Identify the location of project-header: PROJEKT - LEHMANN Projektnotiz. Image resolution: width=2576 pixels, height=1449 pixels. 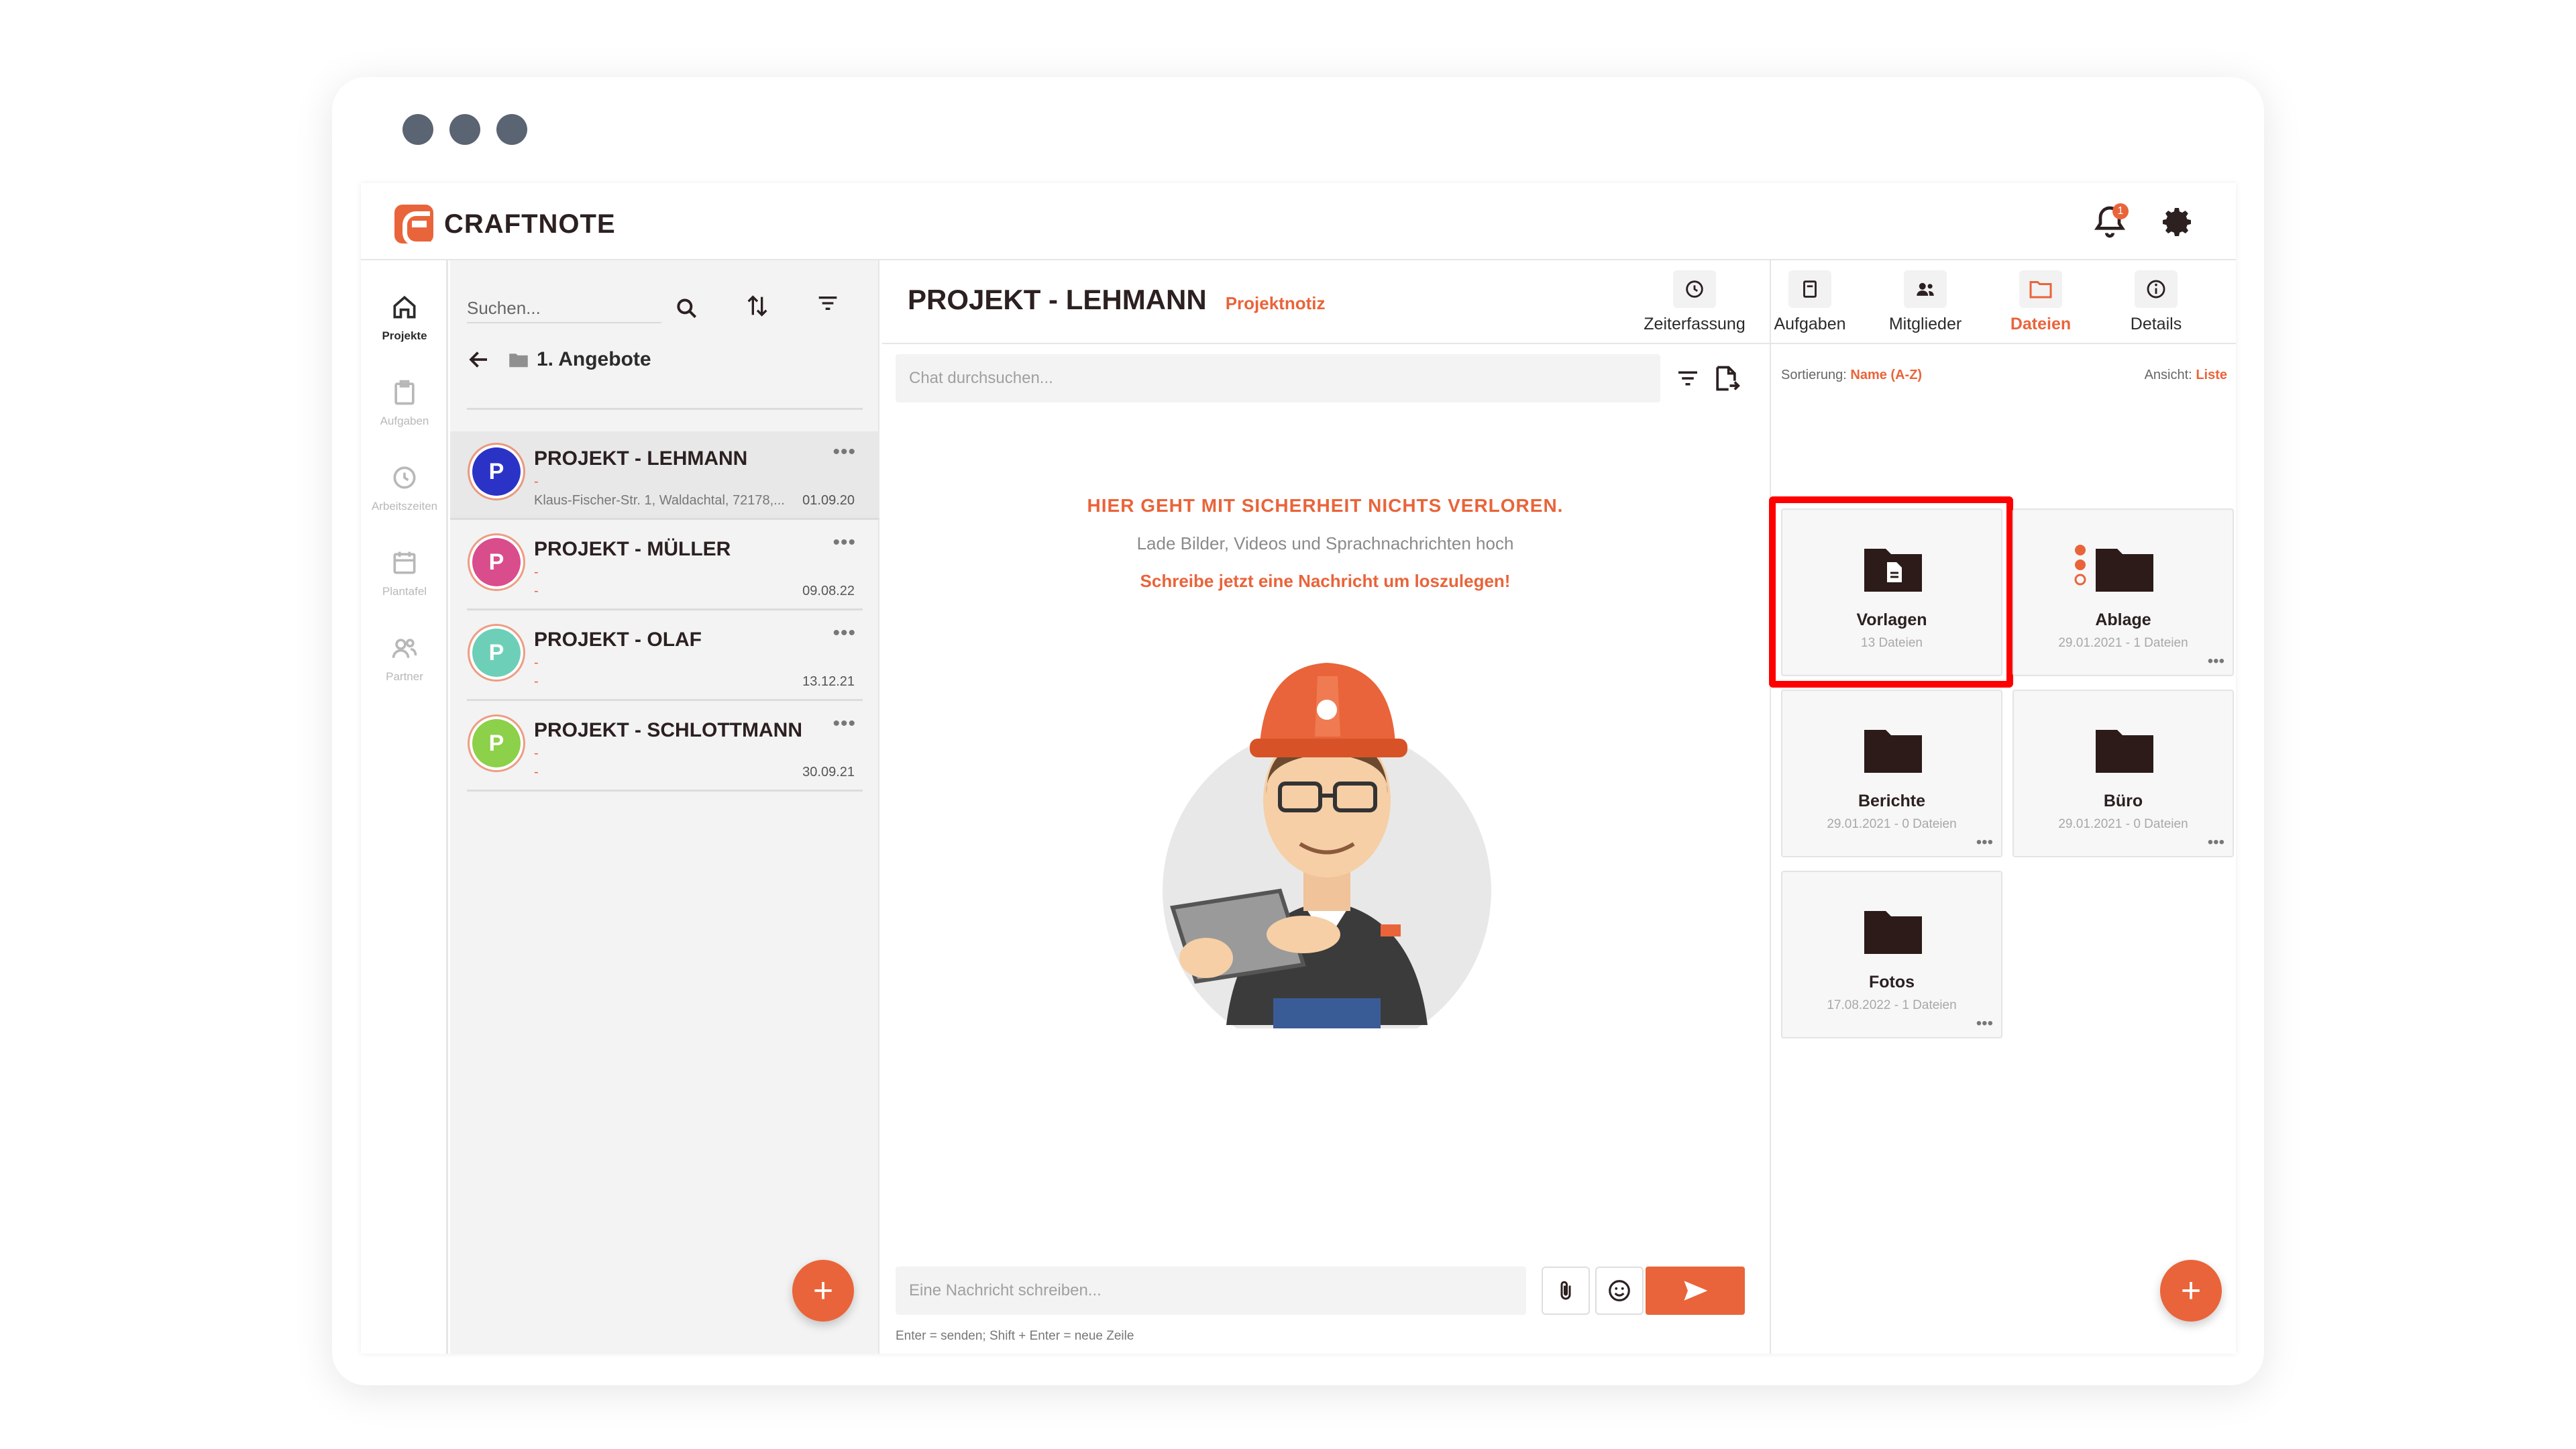
(1116, 300).